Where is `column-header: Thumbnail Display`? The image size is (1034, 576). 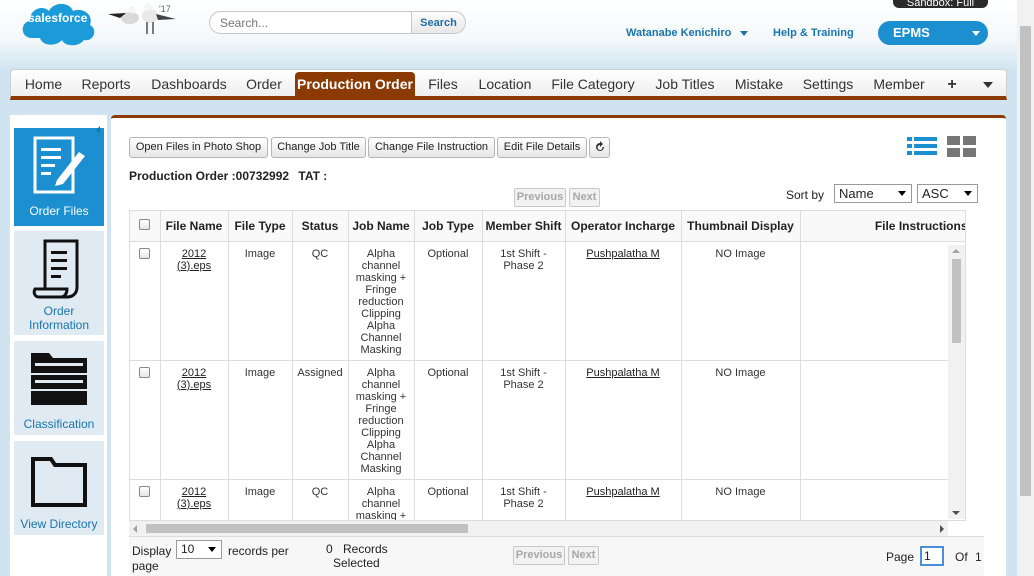 column-header: Thumbnail Display is located at coordinates (741, 226).